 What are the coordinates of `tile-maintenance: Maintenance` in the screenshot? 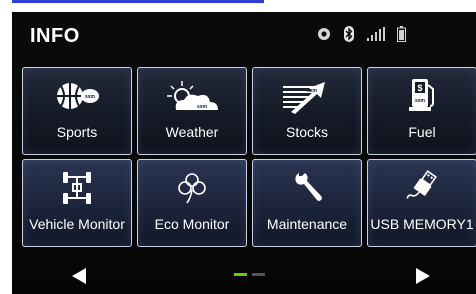 It's located at (307, 203).